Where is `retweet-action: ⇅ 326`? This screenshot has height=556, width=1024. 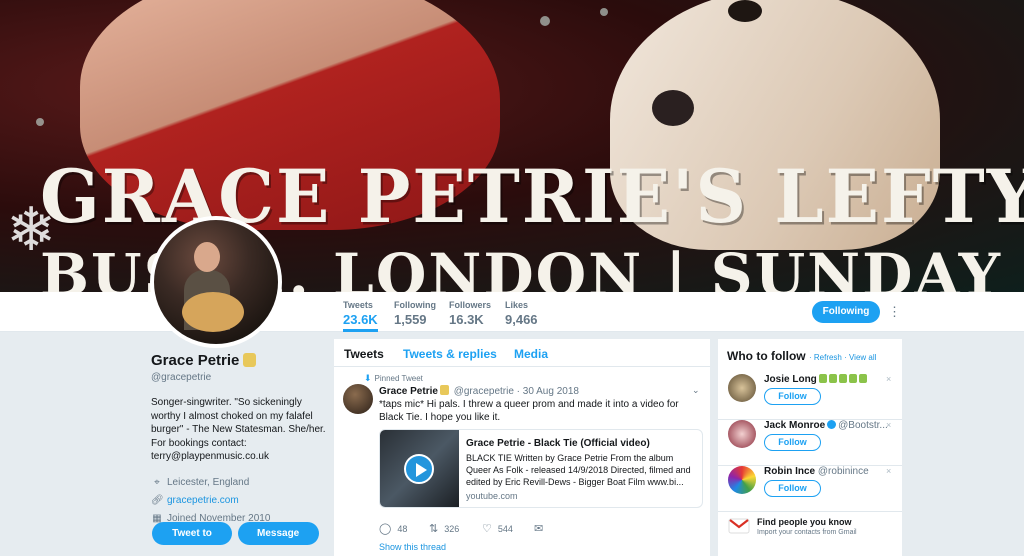
retweet-action: ⇅ 326 is located at coordinates (444, 528).